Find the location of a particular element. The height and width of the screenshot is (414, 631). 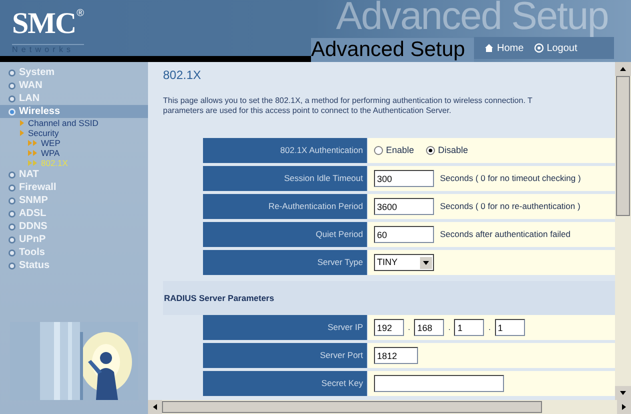

banner-title: Advanced Setup is located at coordinates (472, 18).